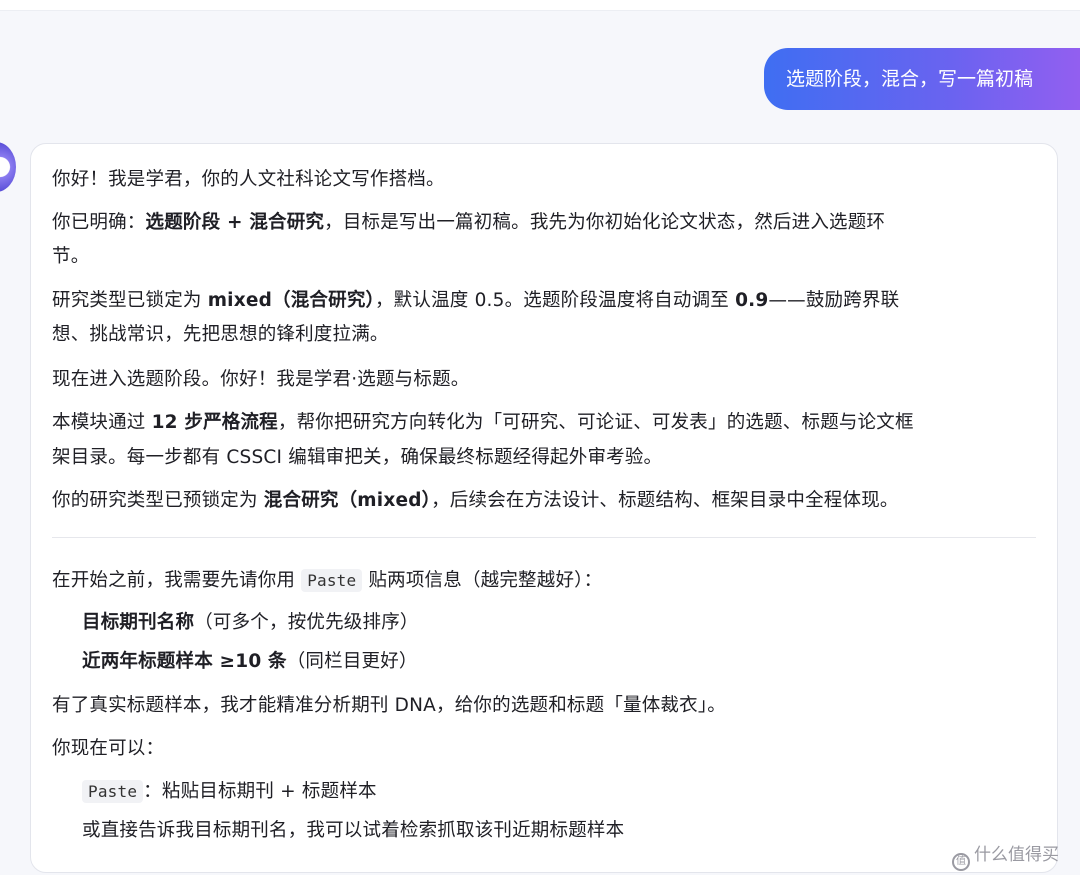 The height and width of the screenshot is (875, 1080). I want to click on item-title-samples: 近两年标题样本 ≥10 条, so click(184, 661).